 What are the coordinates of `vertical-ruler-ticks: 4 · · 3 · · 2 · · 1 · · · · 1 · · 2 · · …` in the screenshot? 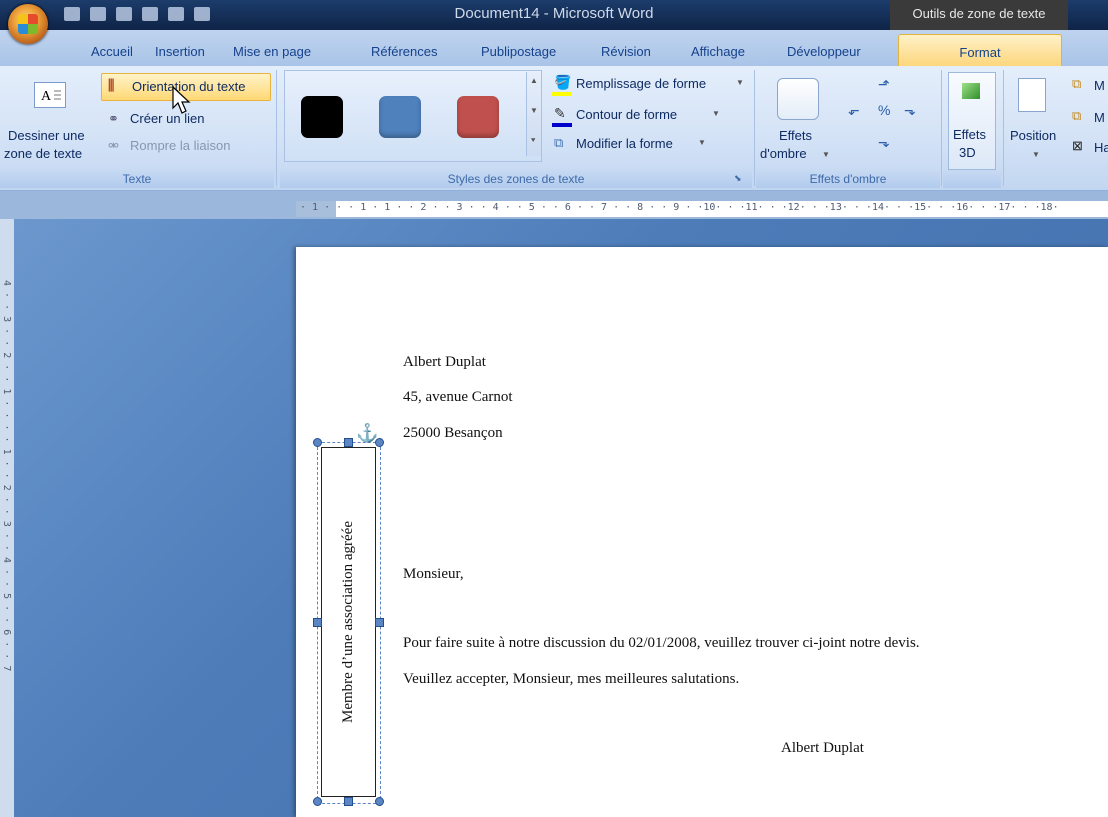 It's located at (6, 476).